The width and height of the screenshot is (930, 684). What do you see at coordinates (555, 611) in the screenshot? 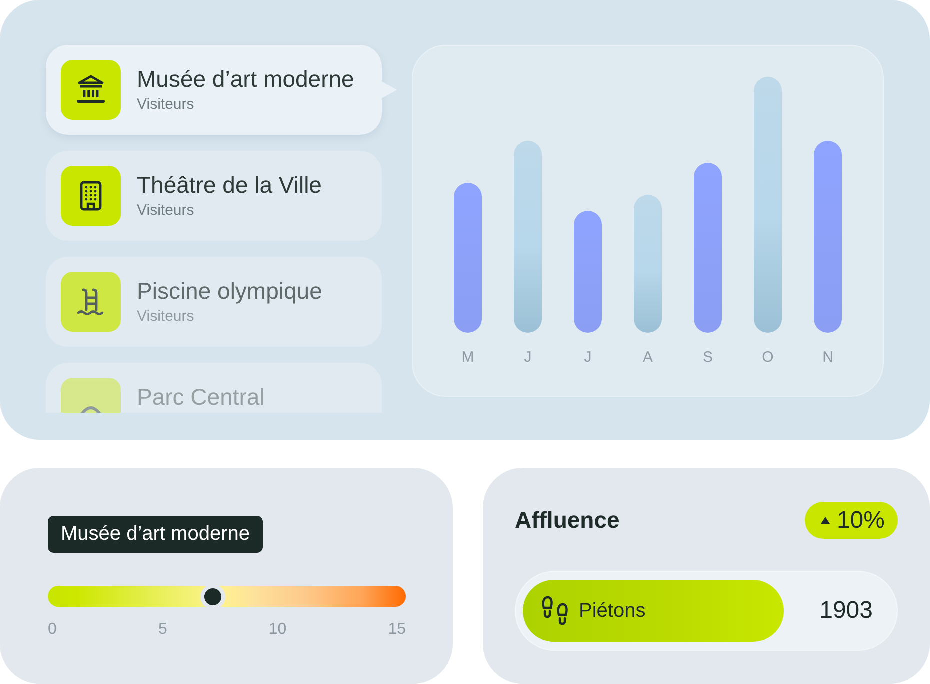
I see `footprints-icon` at bounding box center [555, 611].